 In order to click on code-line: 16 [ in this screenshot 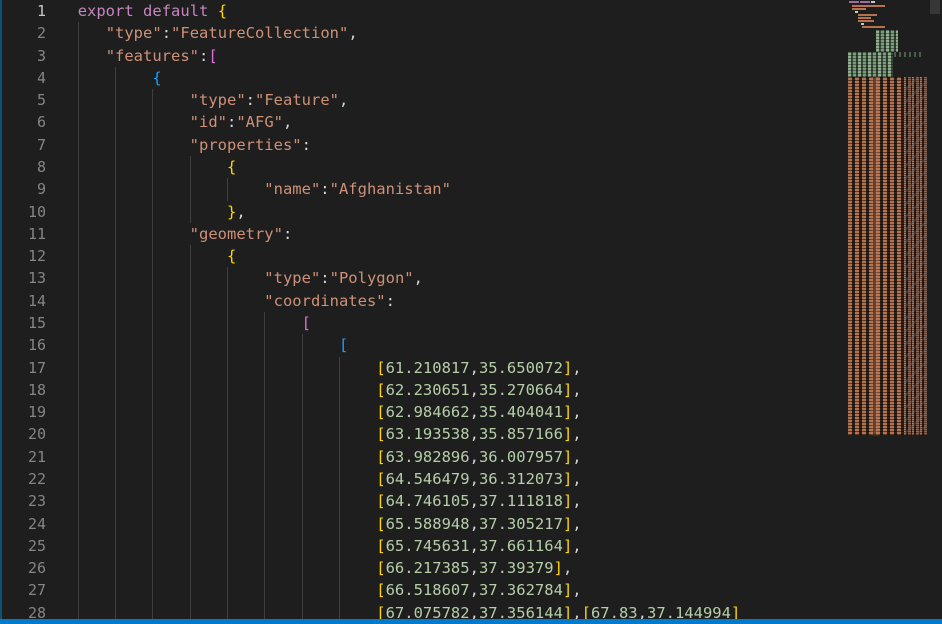, I will do `click(471, 345)`.